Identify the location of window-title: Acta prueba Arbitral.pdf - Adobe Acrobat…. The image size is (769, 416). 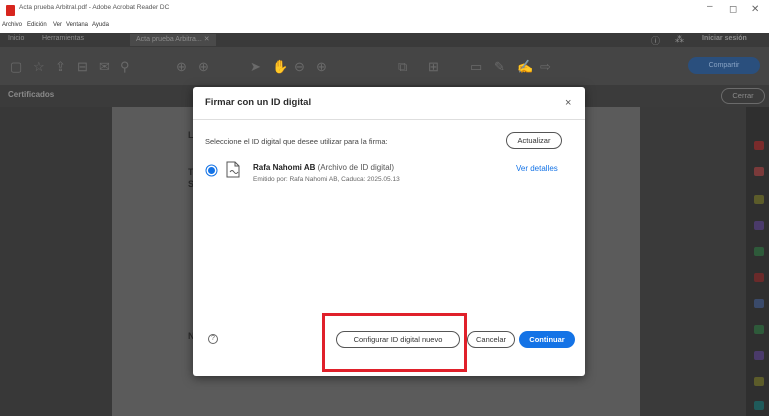
(94, 7).